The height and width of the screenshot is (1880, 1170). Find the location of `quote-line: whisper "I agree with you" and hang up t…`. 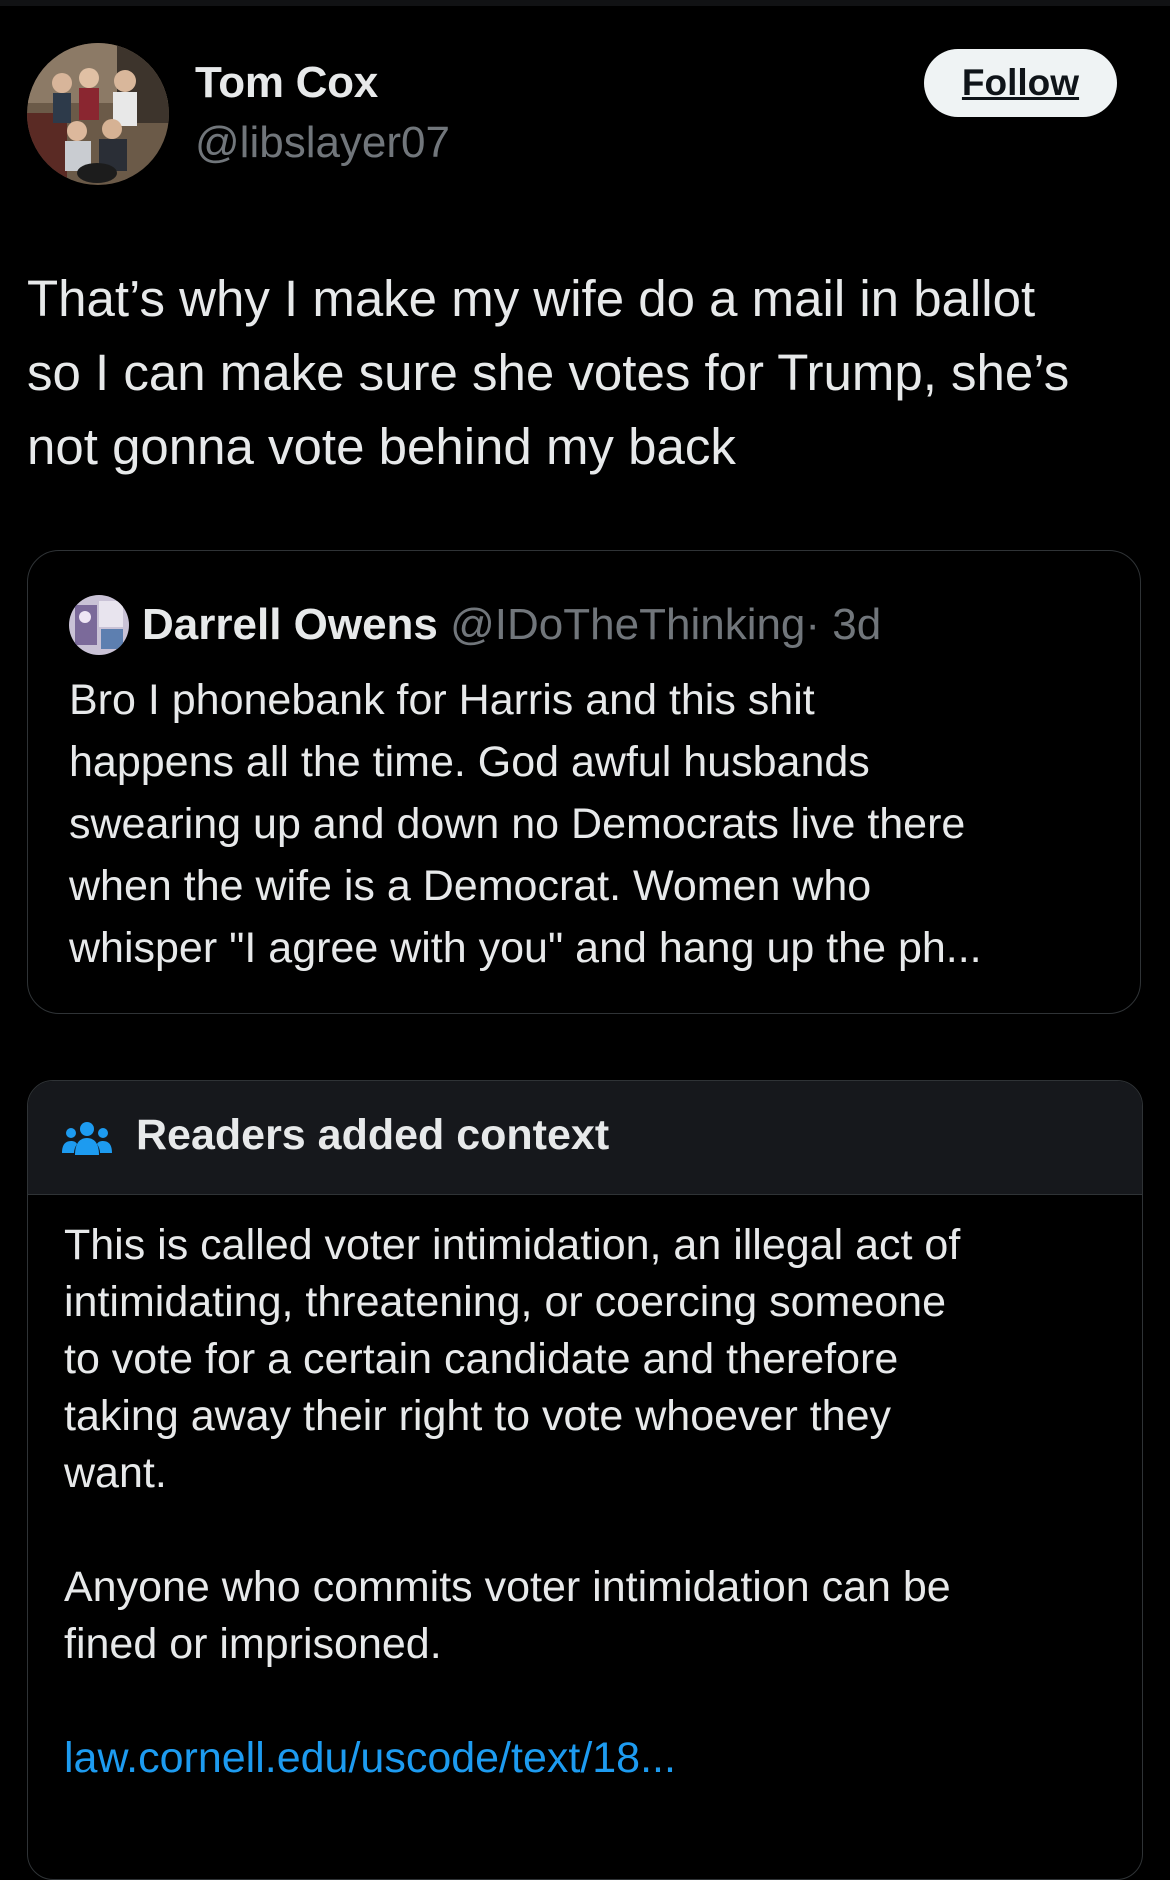

quote-line: whisper "I agree with you" and hang up t… is located at coordinates (525, 948).